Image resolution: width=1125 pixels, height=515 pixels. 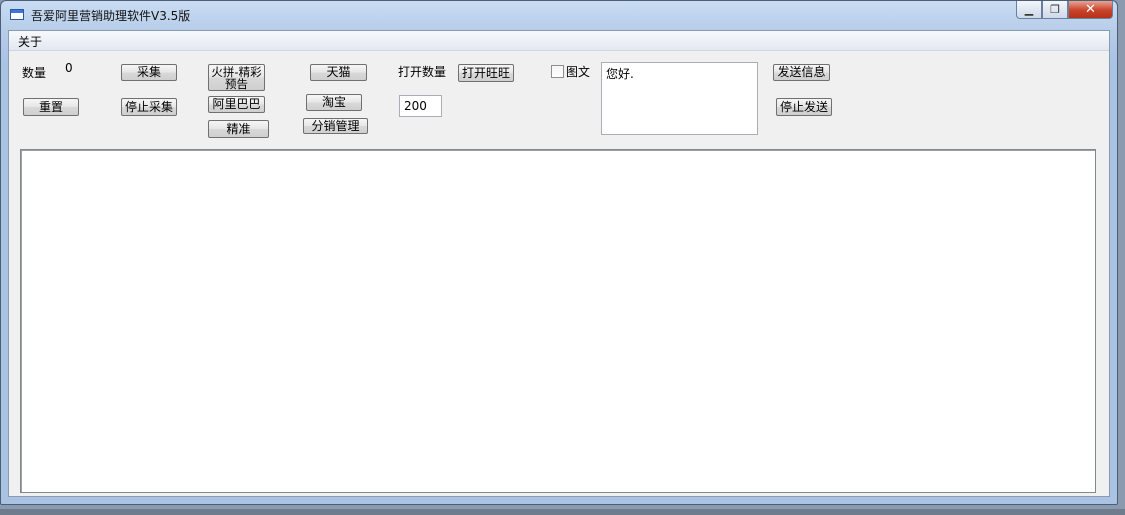 What do you see at coordinates (559, 41) in the screenshot?
I see `menu-bar: 关于` at bounding box center [559, 41].